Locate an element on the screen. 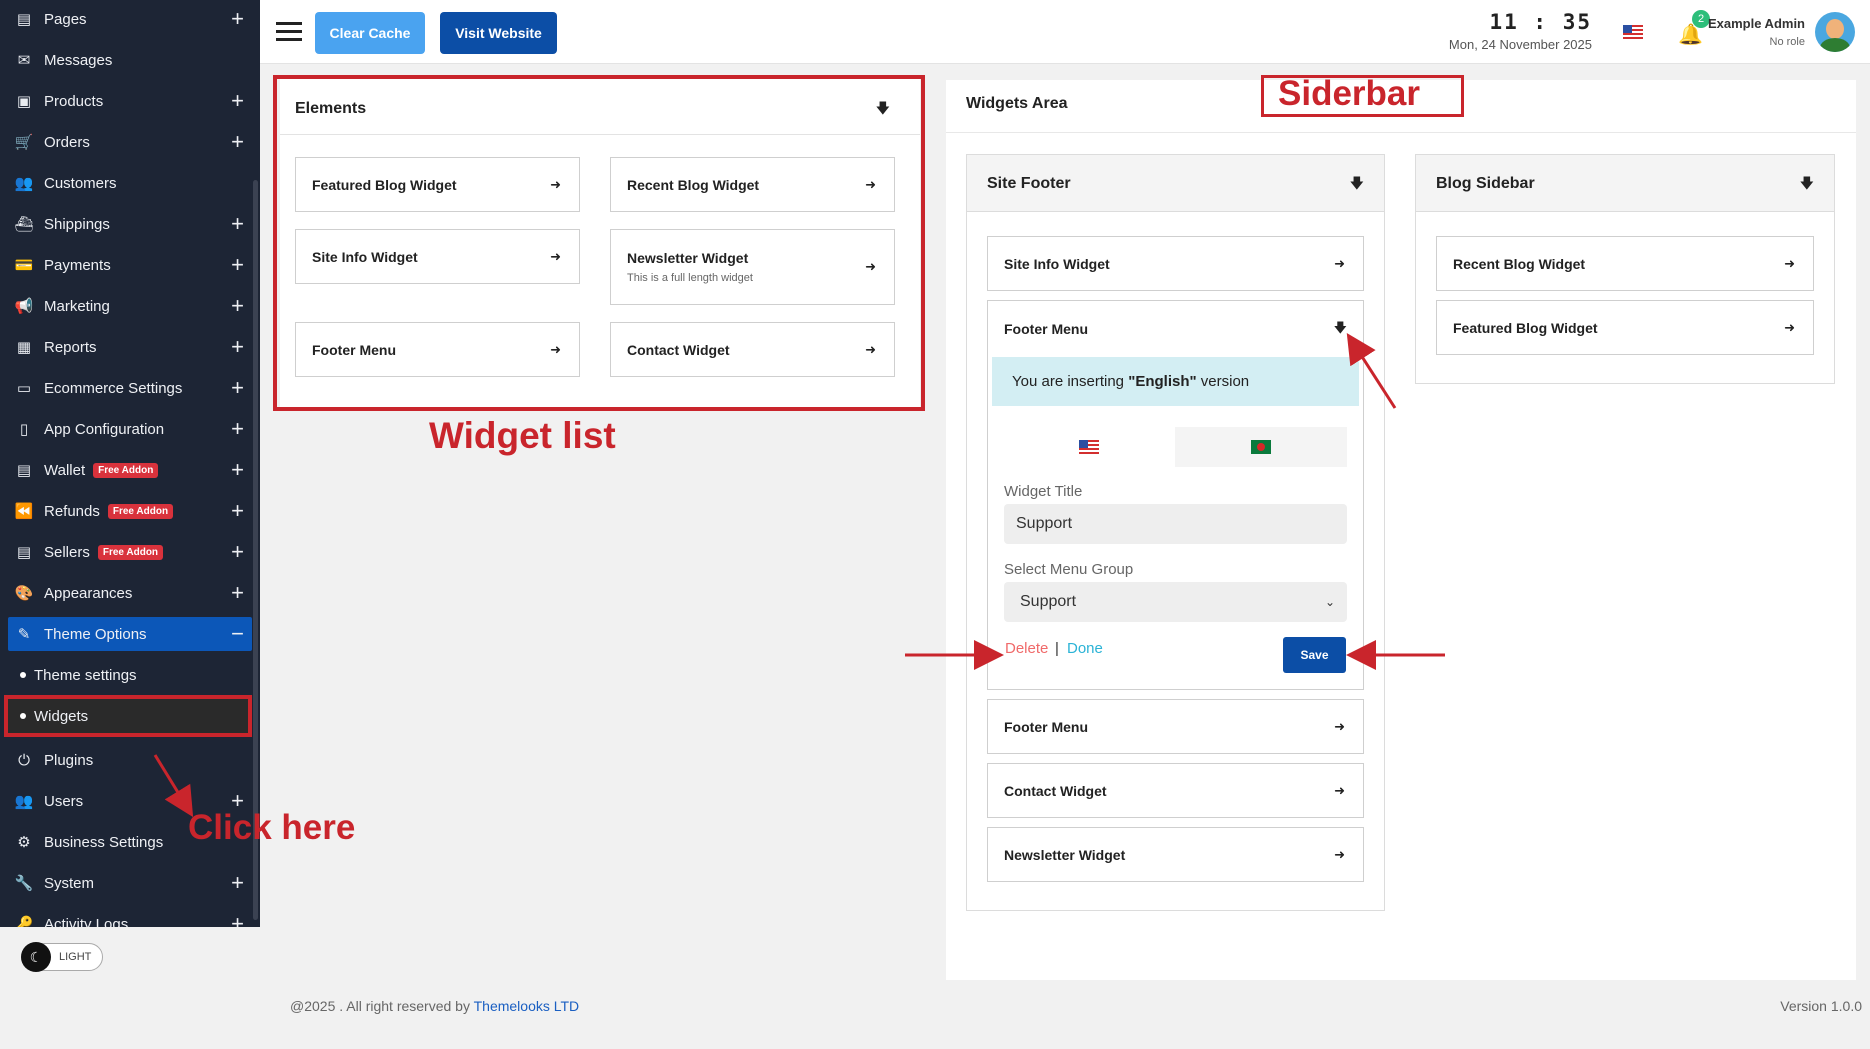  sidebar-item-pages: ▤ Pages + is located at coordinates (126, 19).